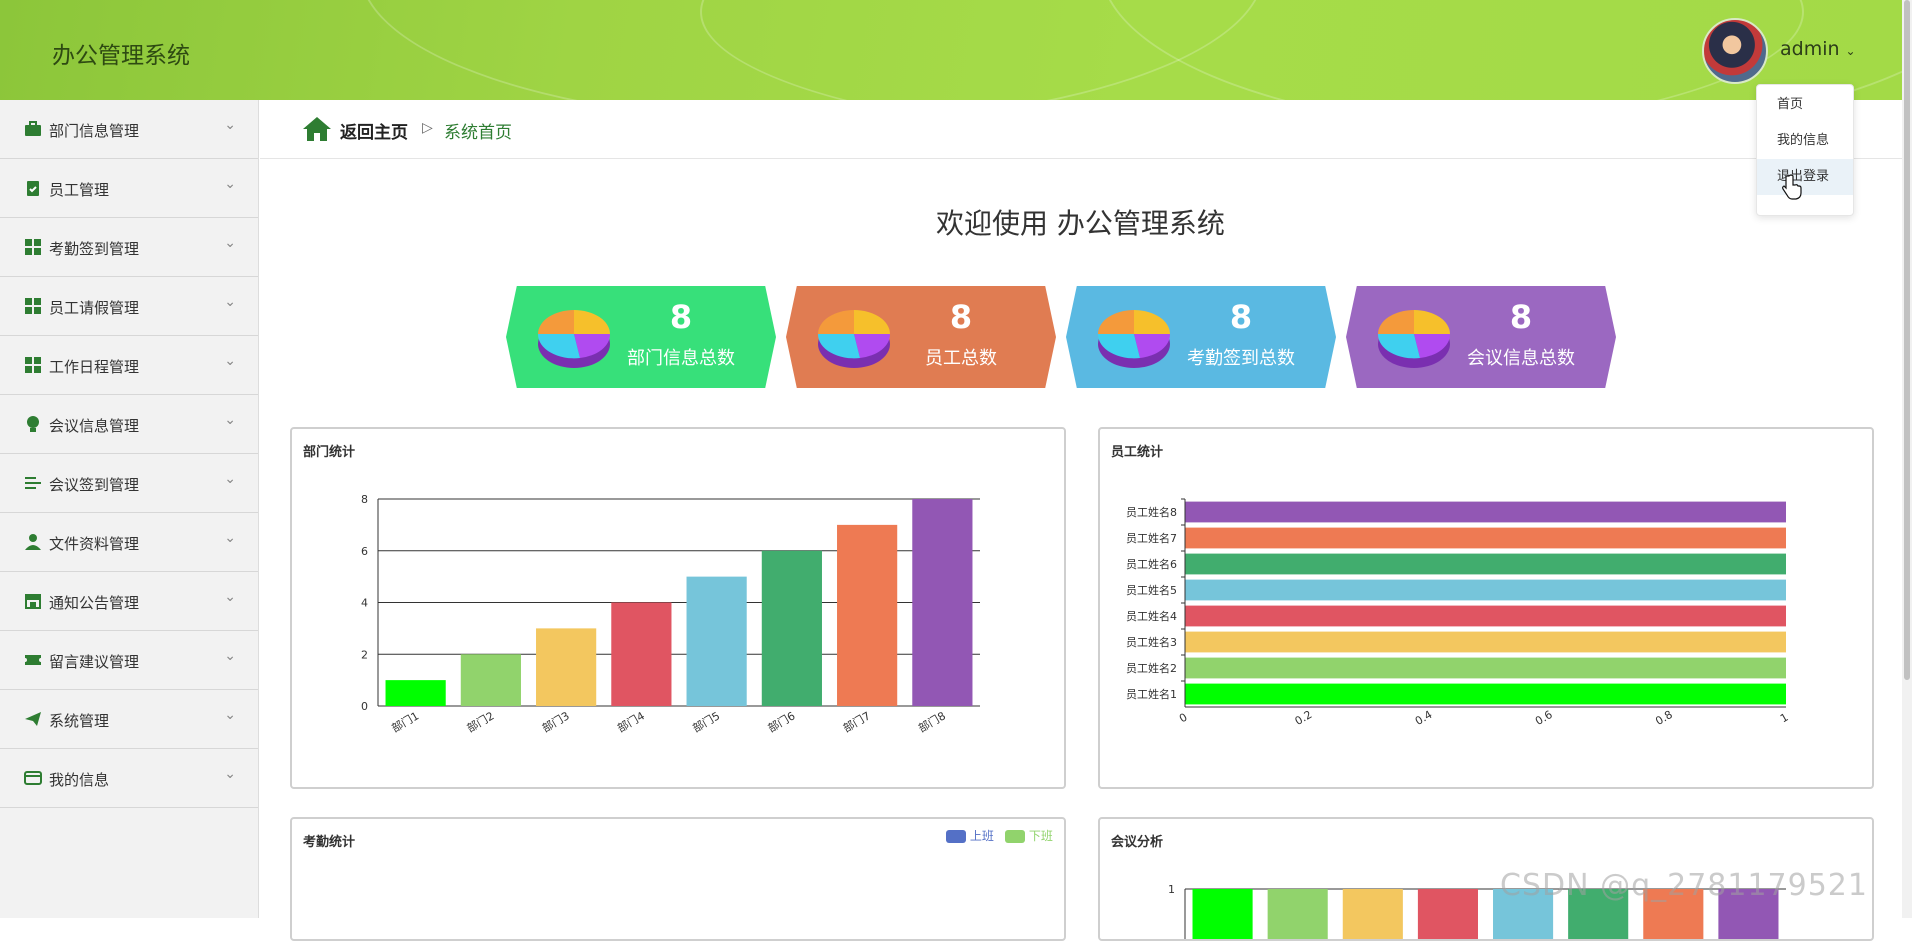 This screenshot has width=1912, height=941. I want to click on y-tick-label: 员工姓名4, so click(1151, 616).